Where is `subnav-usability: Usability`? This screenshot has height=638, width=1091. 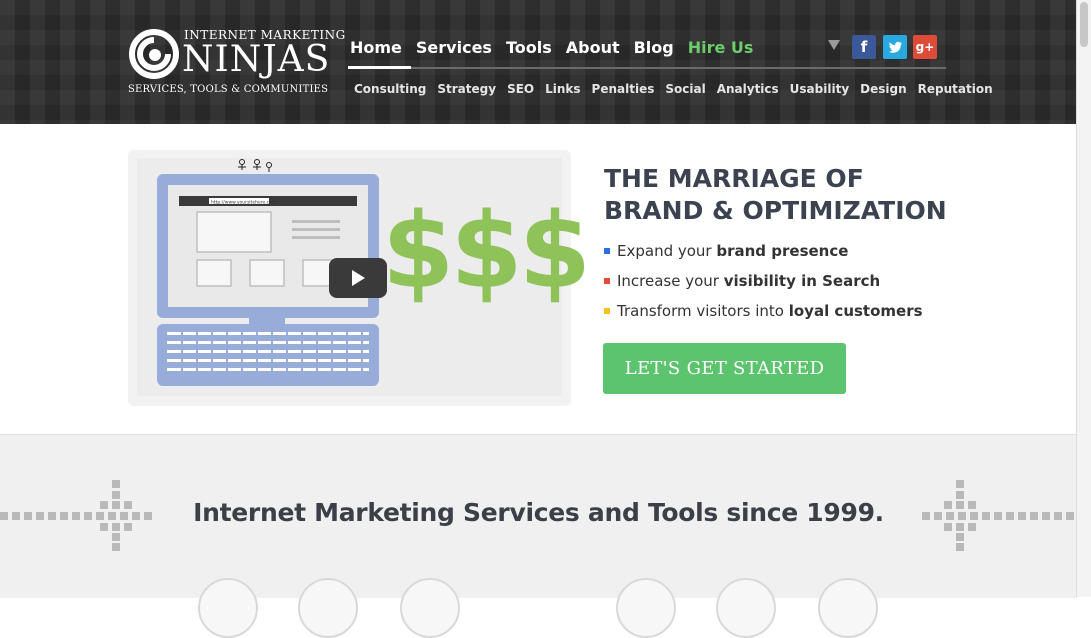
subnav-usability: Usability is located at coordinates (819, 89).